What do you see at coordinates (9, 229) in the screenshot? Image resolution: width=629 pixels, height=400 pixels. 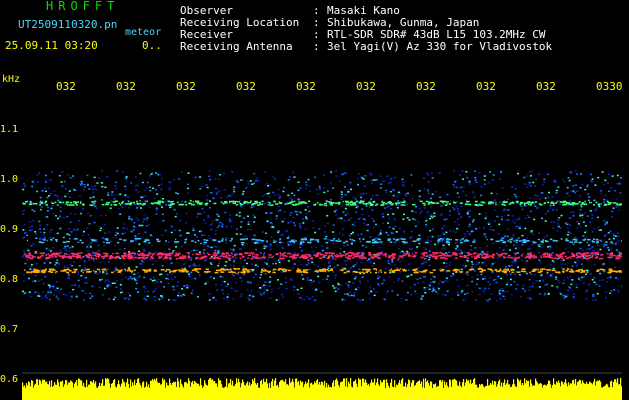 I see `y-tick-label: 0.9` at bounding box center [9, 229].